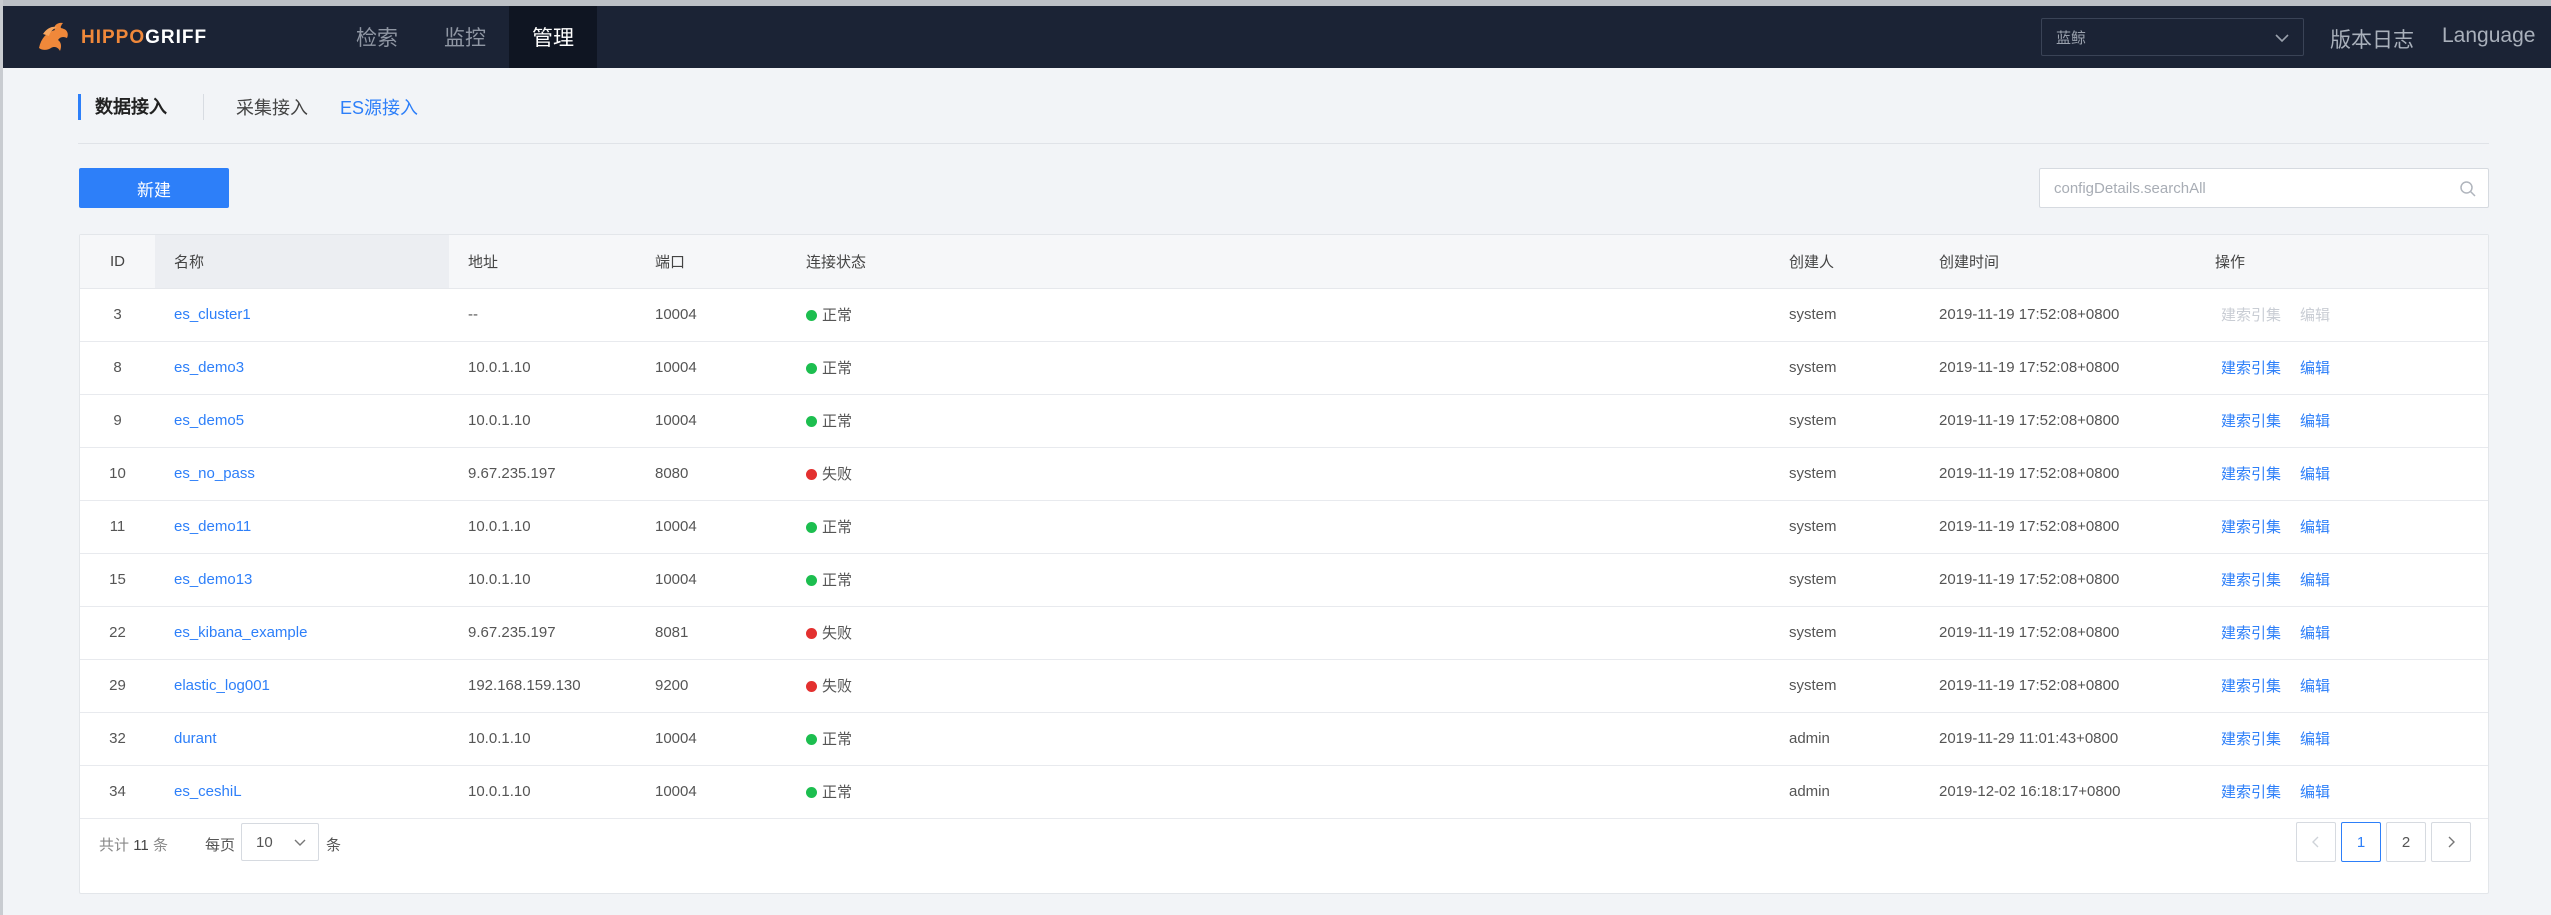  I want to click on page-button-2: 2, so click(2406, 842).